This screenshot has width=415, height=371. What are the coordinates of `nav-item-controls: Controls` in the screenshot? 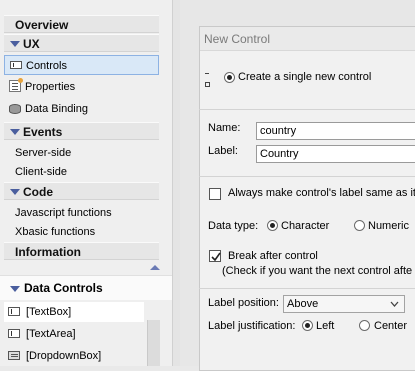 It's located at (81, 65).